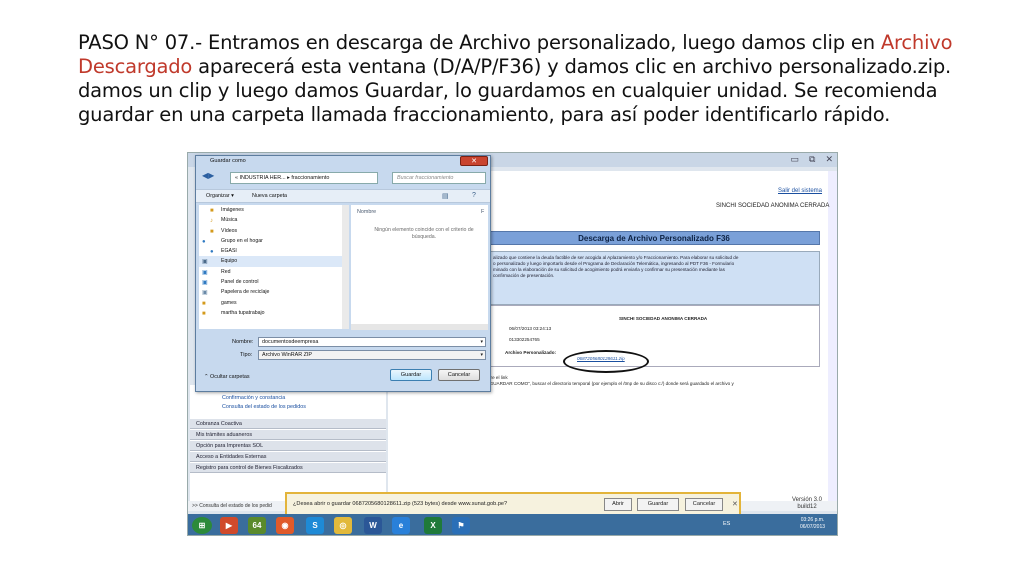 The height and width of the screenshot is (576, 1024). I want to click on nav-item-red: ▣ Red, so click(274, 272).